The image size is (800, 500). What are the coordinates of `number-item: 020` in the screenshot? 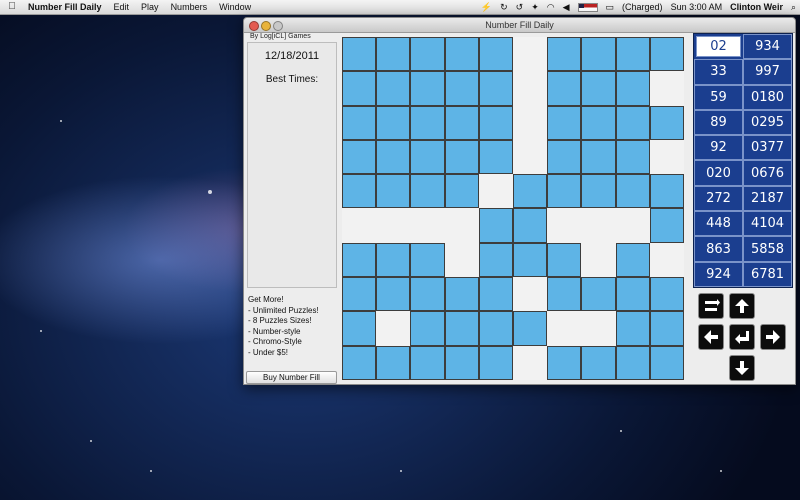 It's located at (718, 173).